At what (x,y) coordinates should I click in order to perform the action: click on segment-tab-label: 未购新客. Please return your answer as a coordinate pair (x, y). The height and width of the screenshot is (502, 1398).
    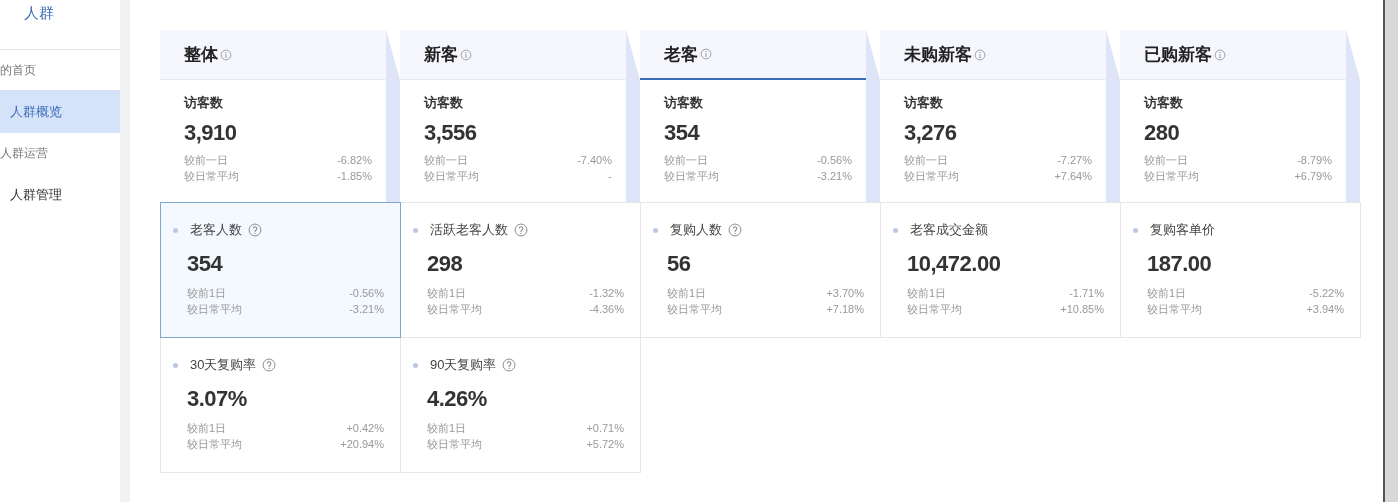
    Looking at the image, I should click on (938, 55).